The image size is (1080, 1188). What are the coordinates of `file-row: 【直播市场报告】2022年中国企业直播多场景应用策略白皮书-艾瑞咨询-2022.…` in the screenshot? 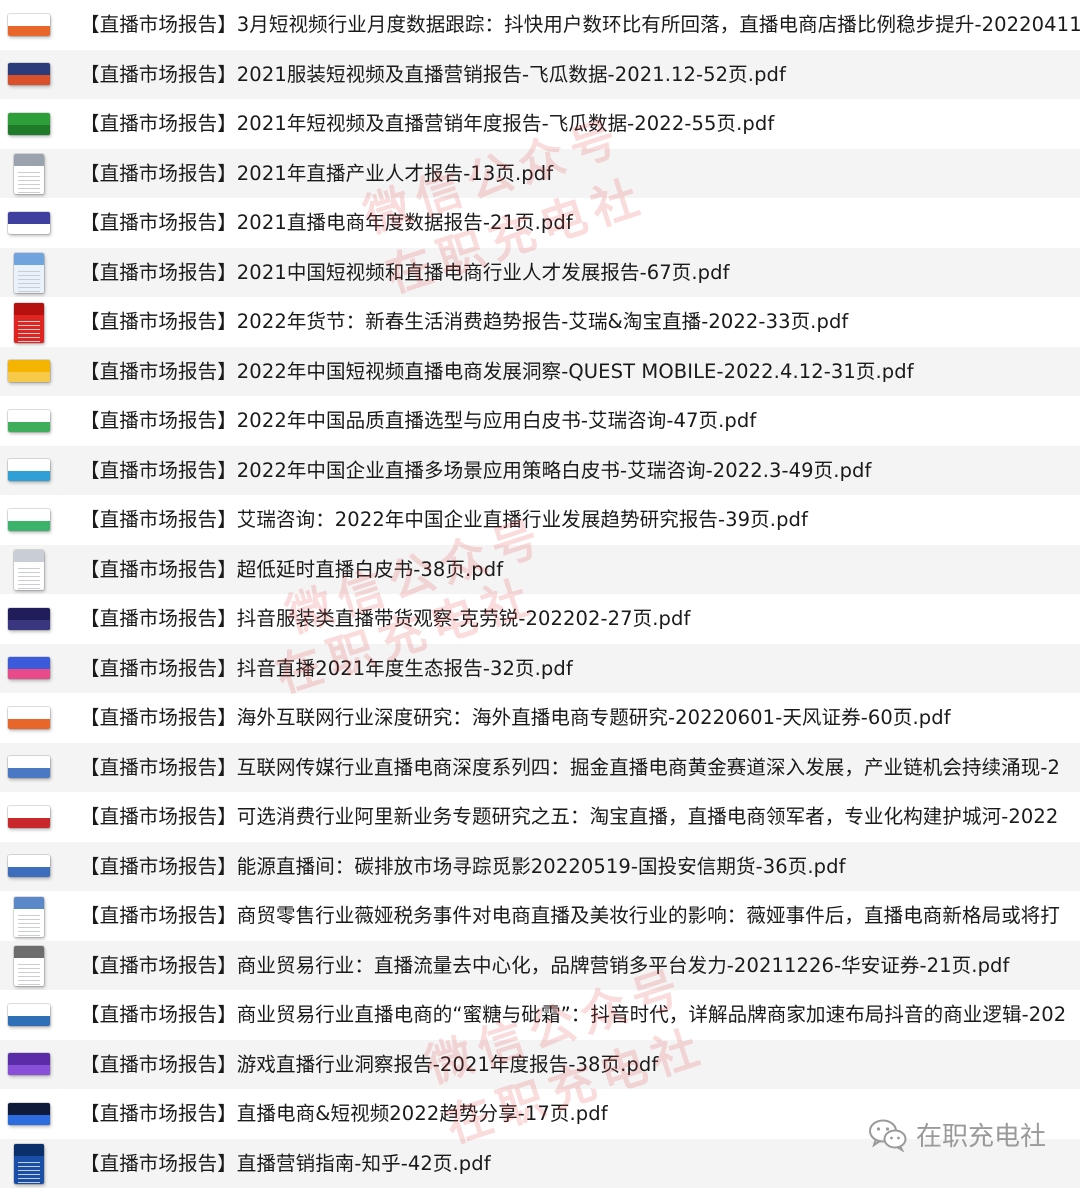 It's located at (540, 471).